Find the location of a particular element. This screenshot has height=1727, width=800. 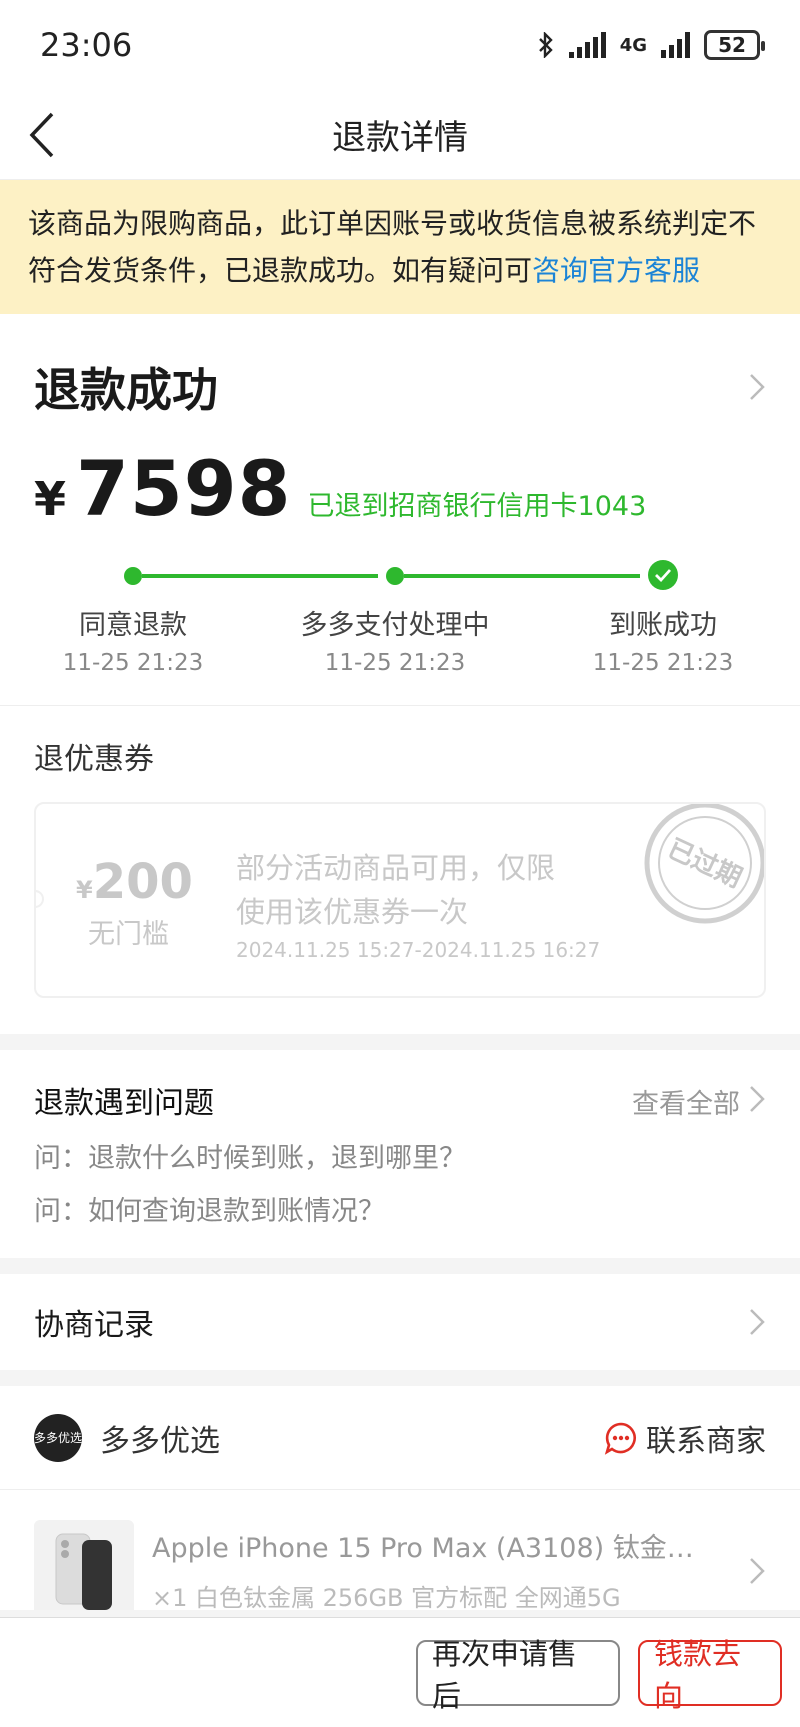

chat-bubble-icon is located at coordinates (620, 1438).